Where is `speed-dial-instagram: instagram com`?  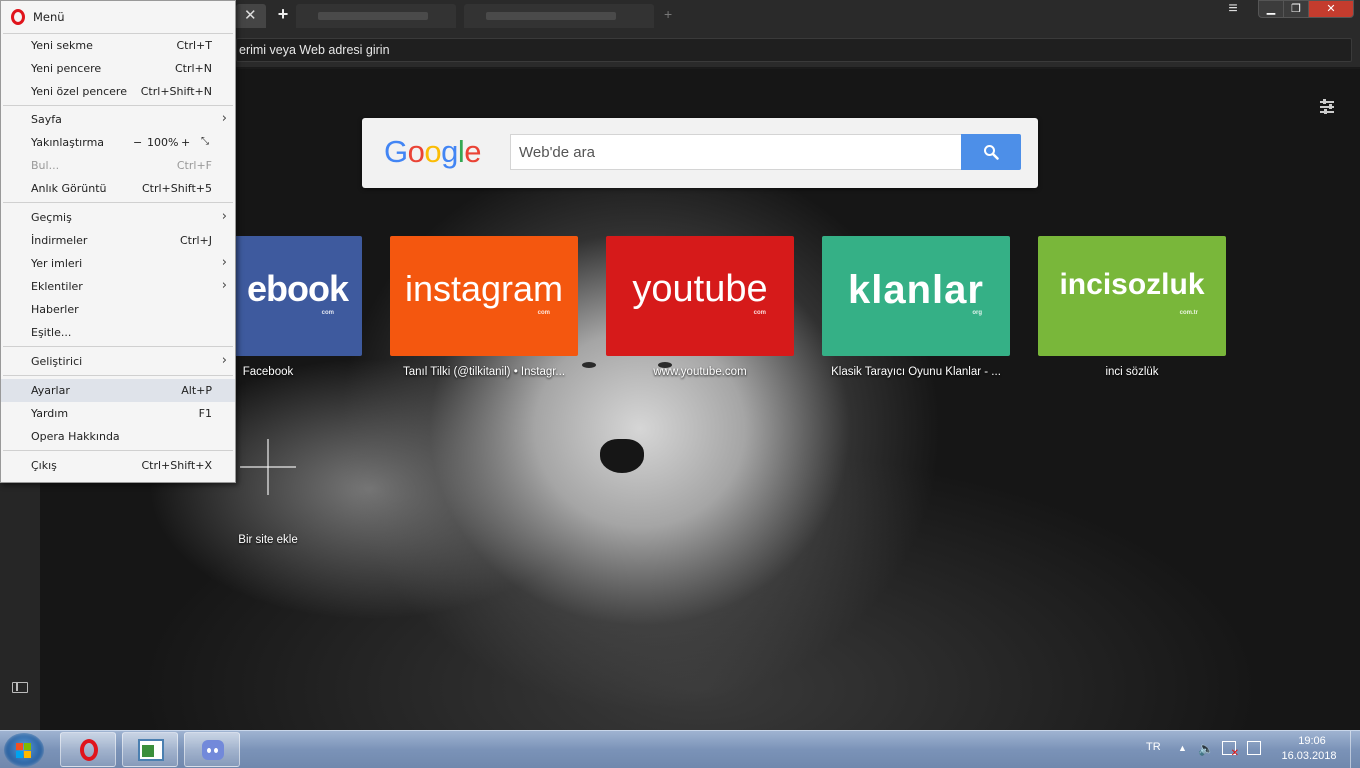 speed-dial-instagram: instagram com is located at coordinates (484, 296).